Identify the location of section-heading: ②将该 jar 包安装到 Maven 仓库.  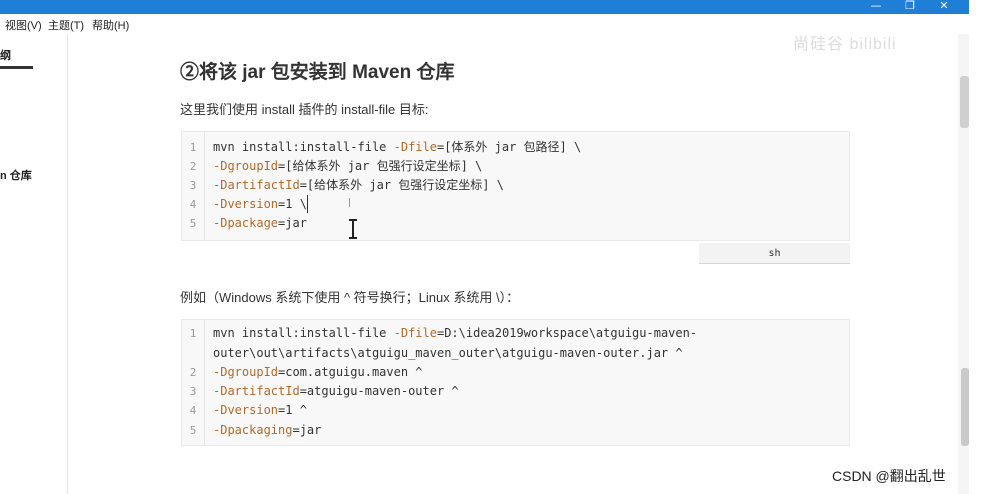
(317, 72).